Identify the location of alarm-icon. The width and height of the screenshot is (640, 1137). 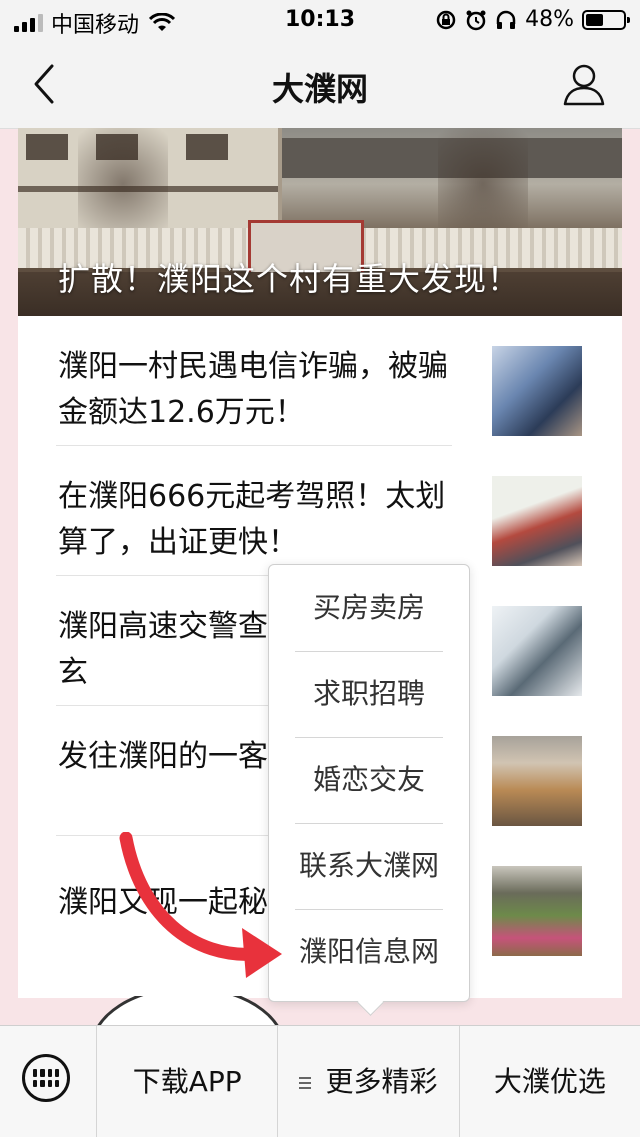
(476, 20).